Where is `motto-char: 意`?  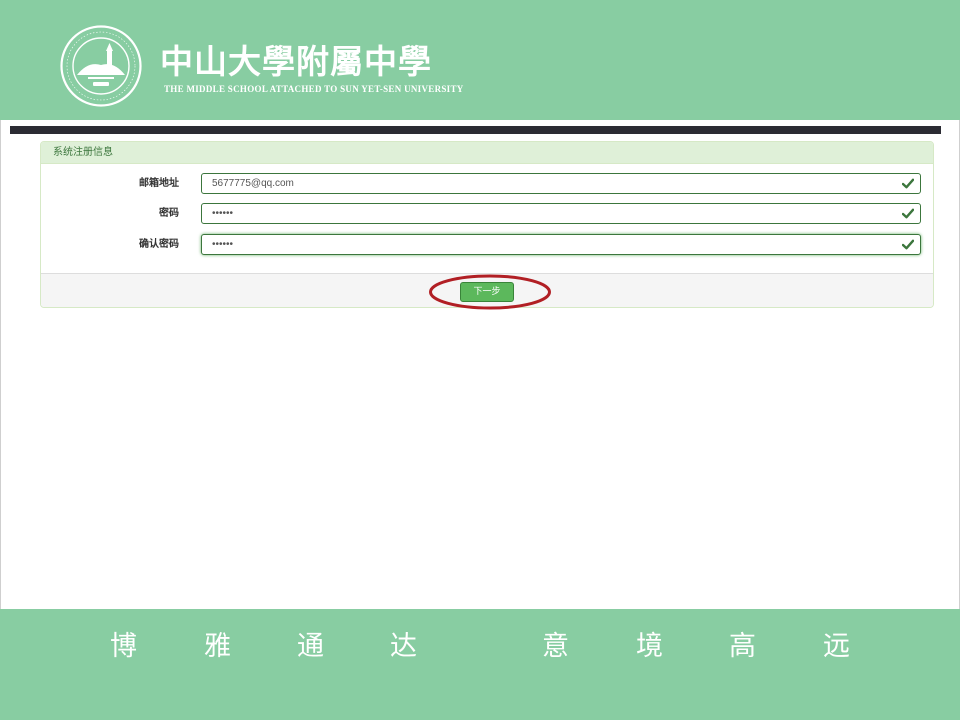 motto-char: 意 is located at coordinates (555, 646).